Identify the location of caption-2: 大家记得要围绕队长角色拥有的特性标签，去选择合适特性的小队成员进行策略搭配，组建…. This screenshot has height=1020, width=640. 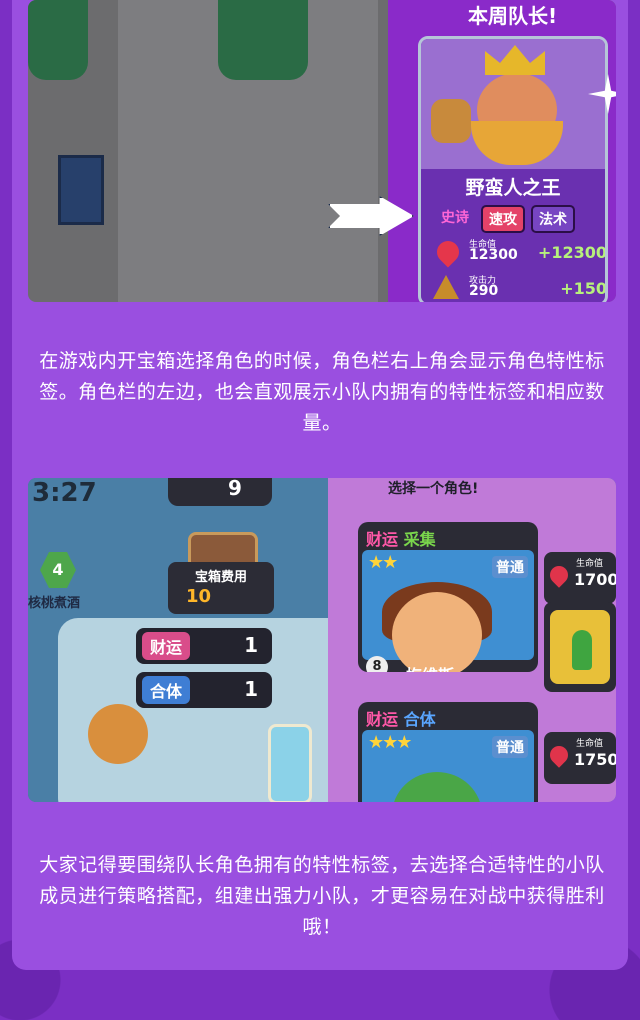
(322, 896).